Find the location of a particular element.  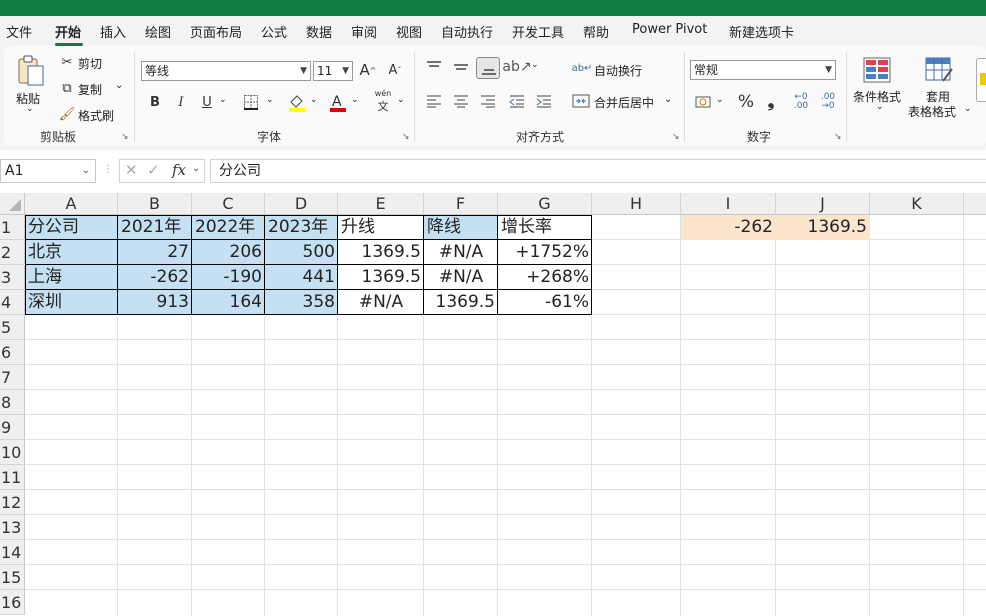

row-header-2: 2 is located at coordinates (12, 252).